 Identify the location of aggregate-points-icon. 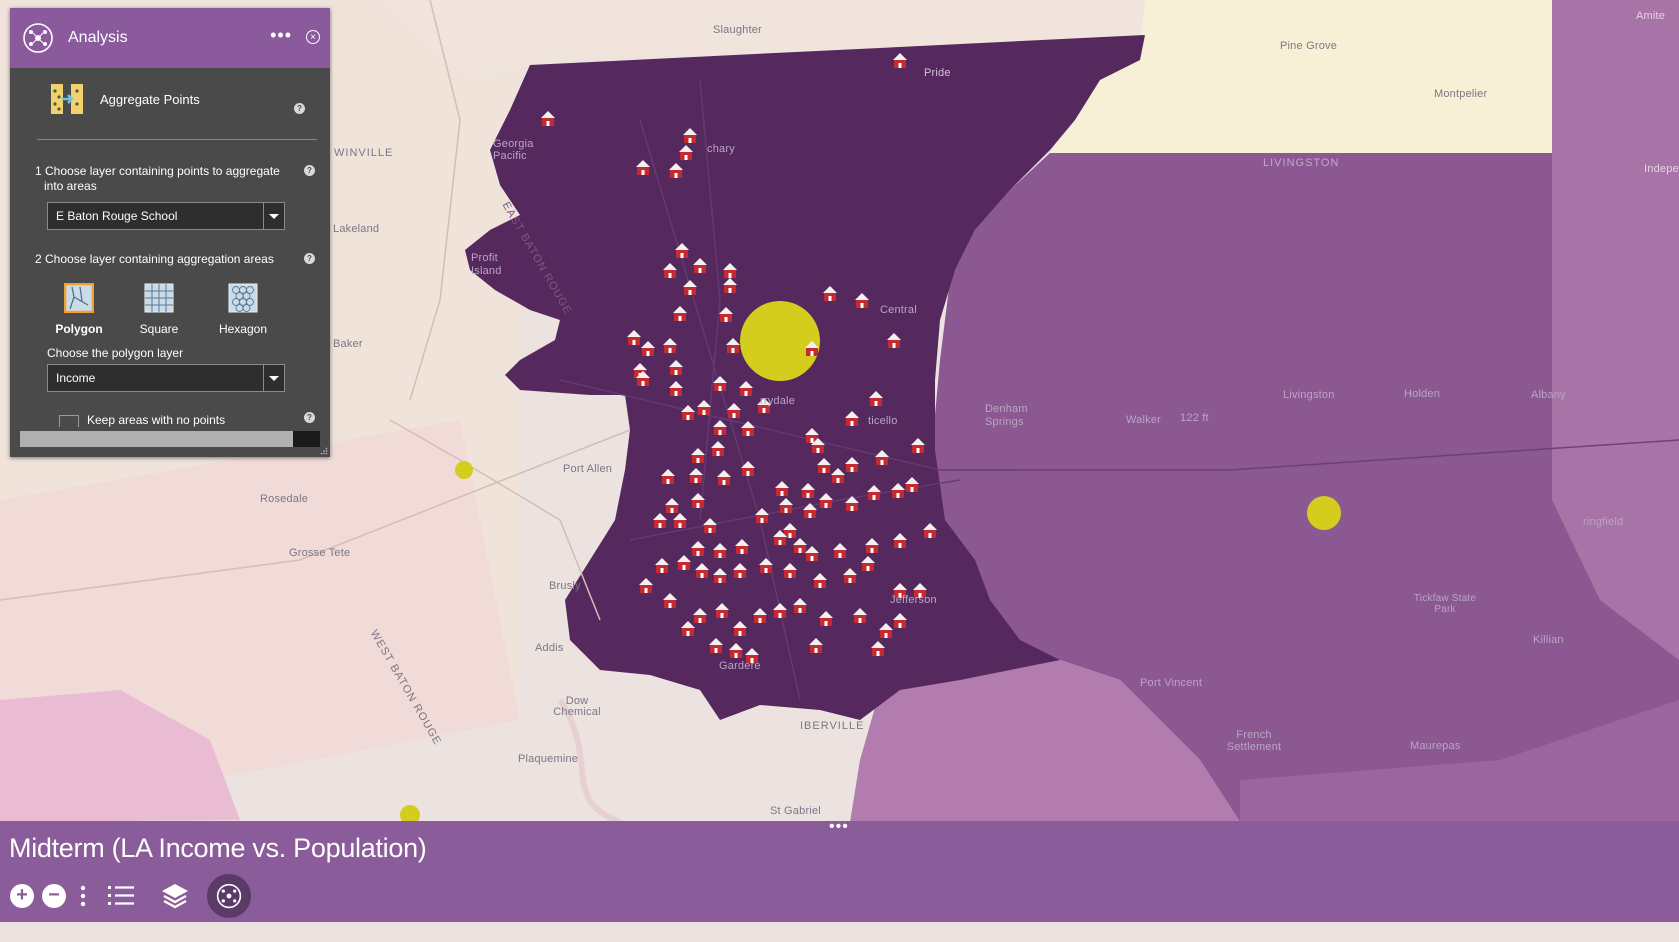
(67, 99).